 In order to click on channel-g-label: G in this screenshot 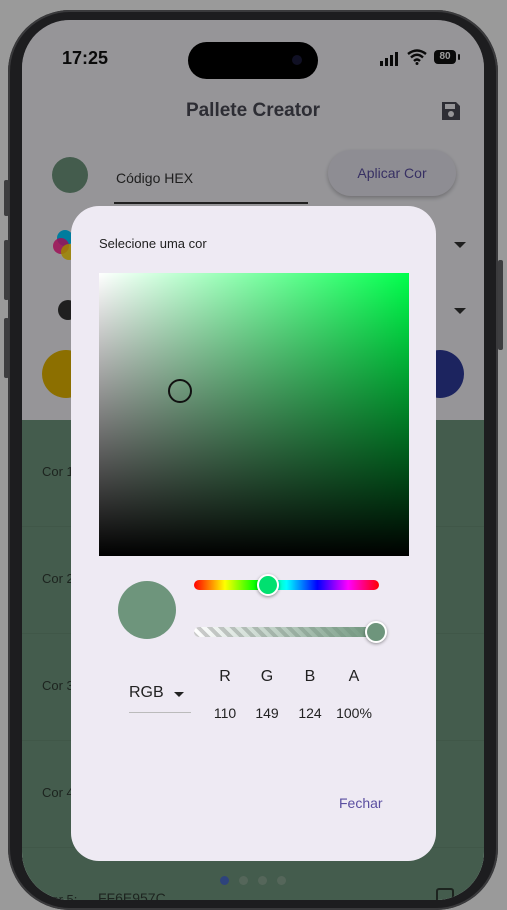, I will do `click(267, 676)`.